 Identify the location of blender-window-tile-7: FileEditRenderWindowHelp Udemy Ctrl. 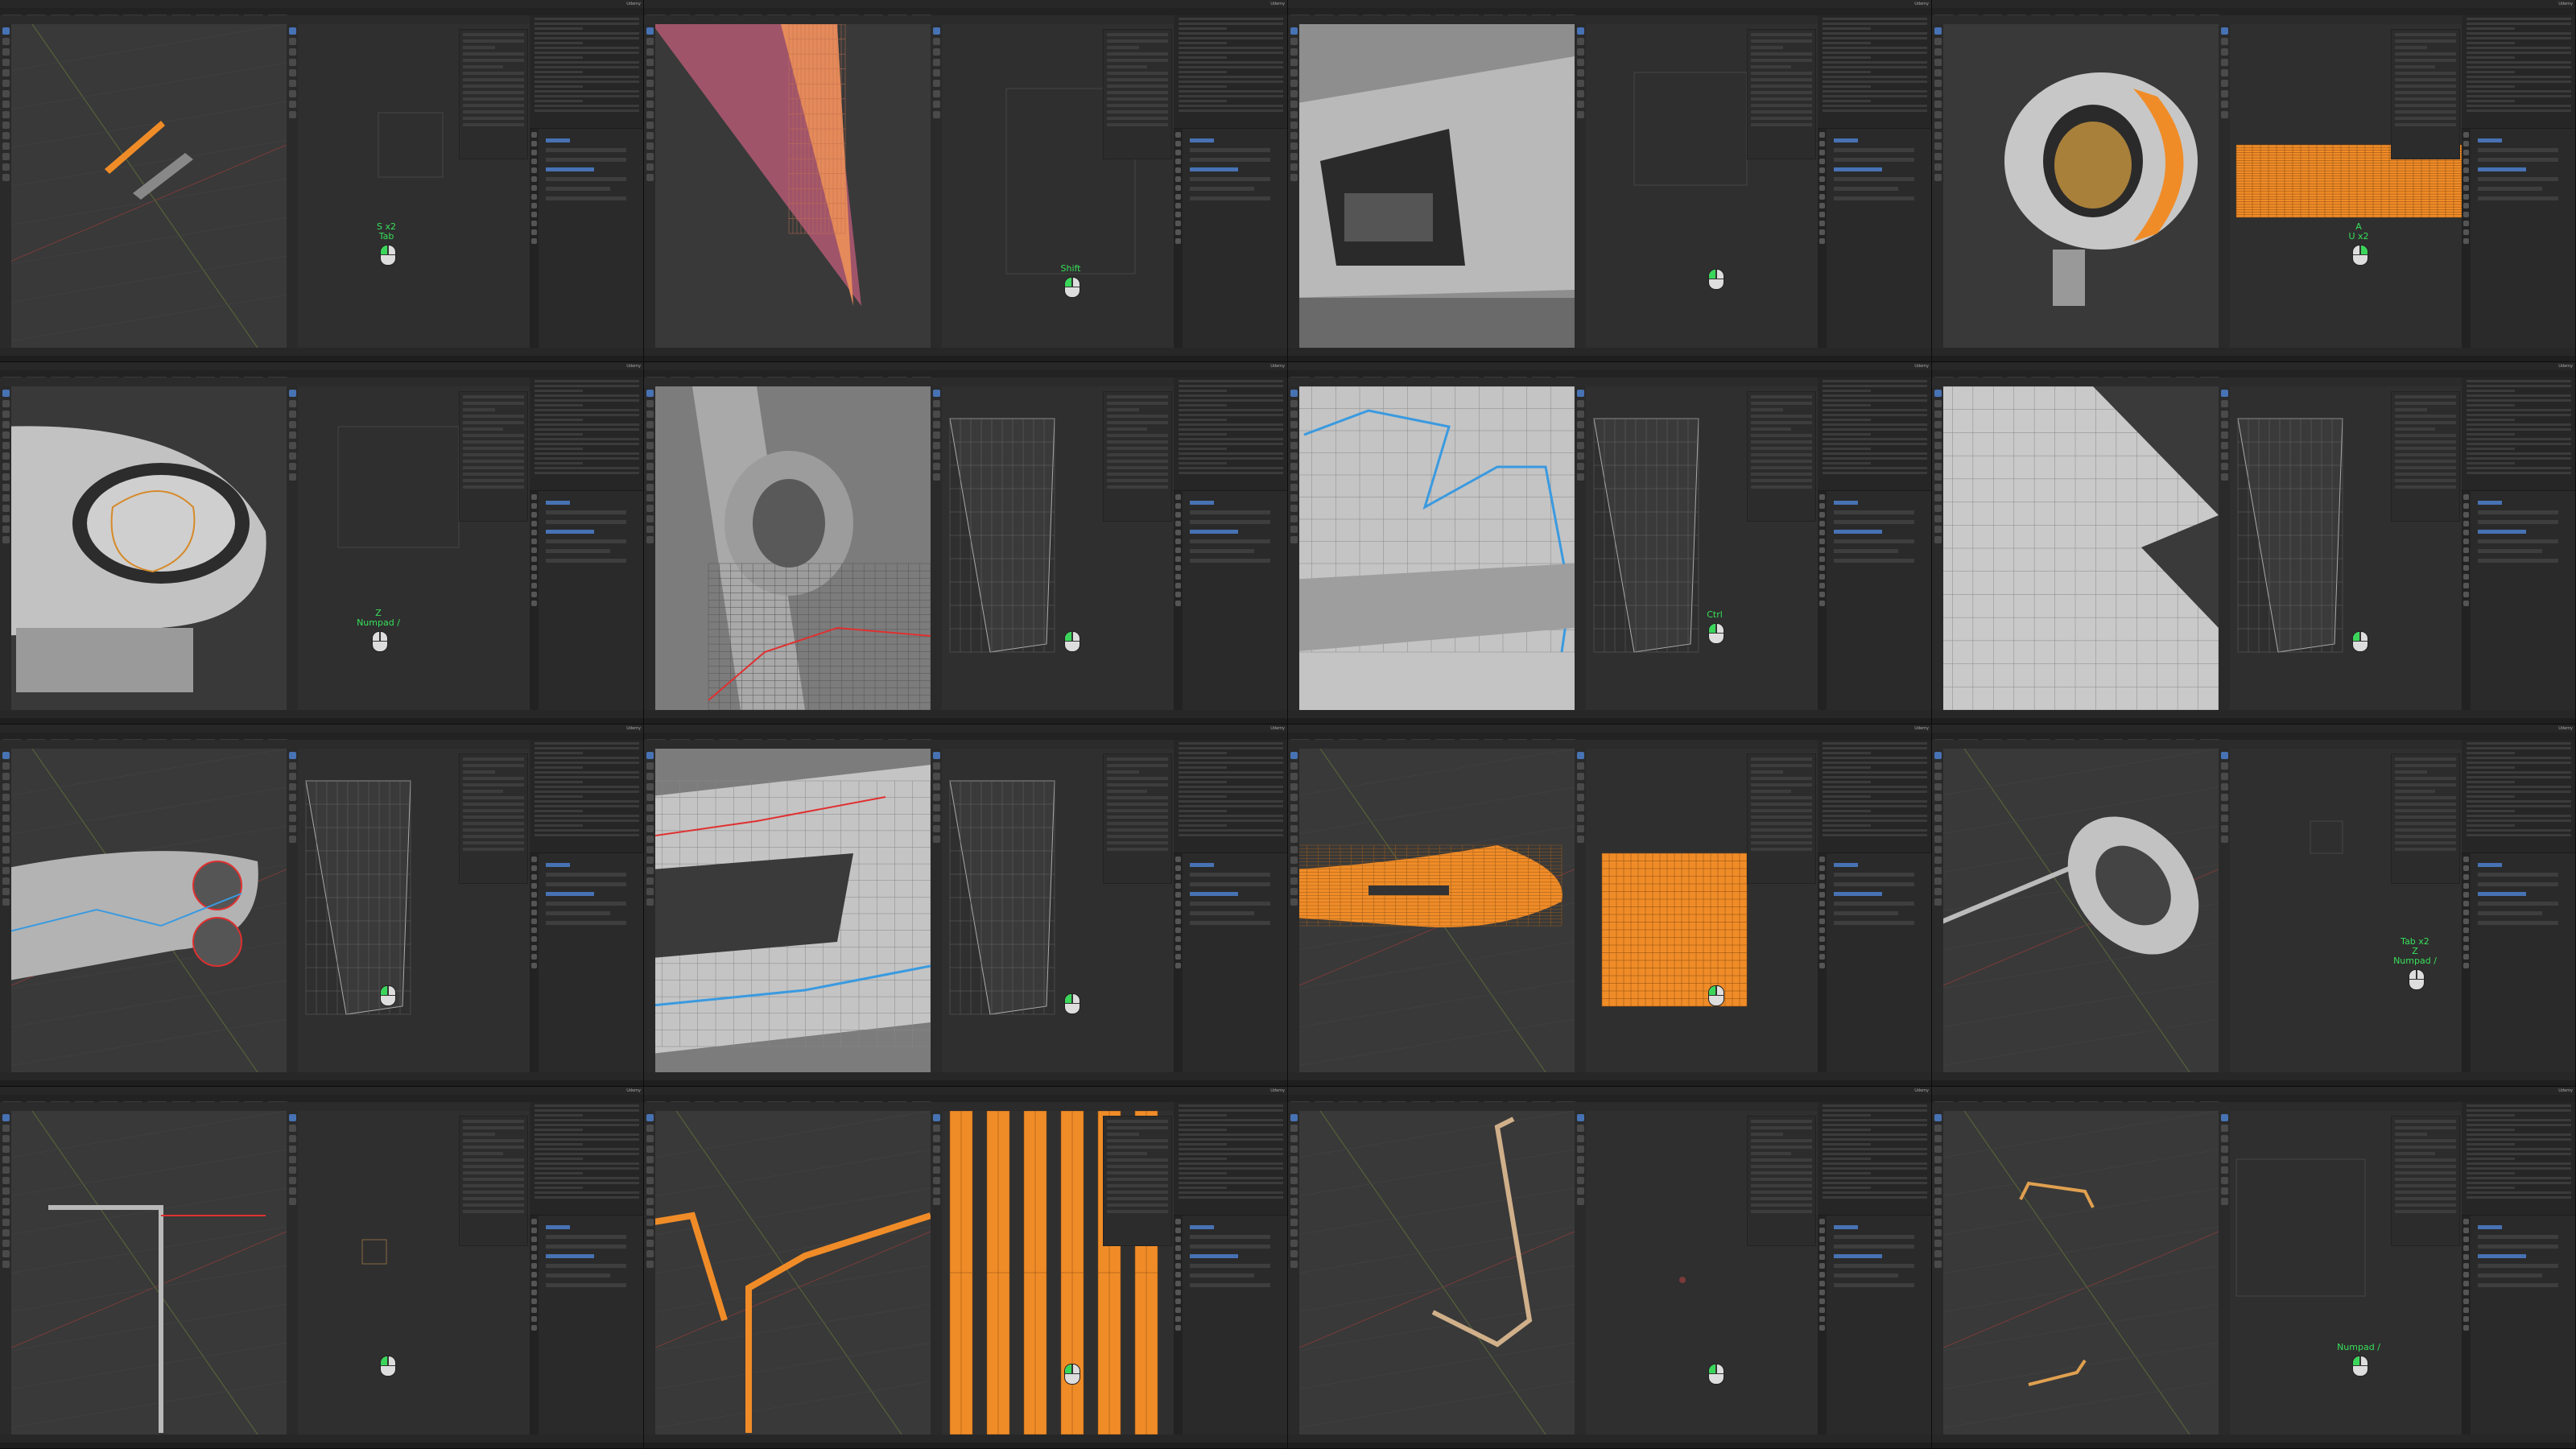
(1610, 543).